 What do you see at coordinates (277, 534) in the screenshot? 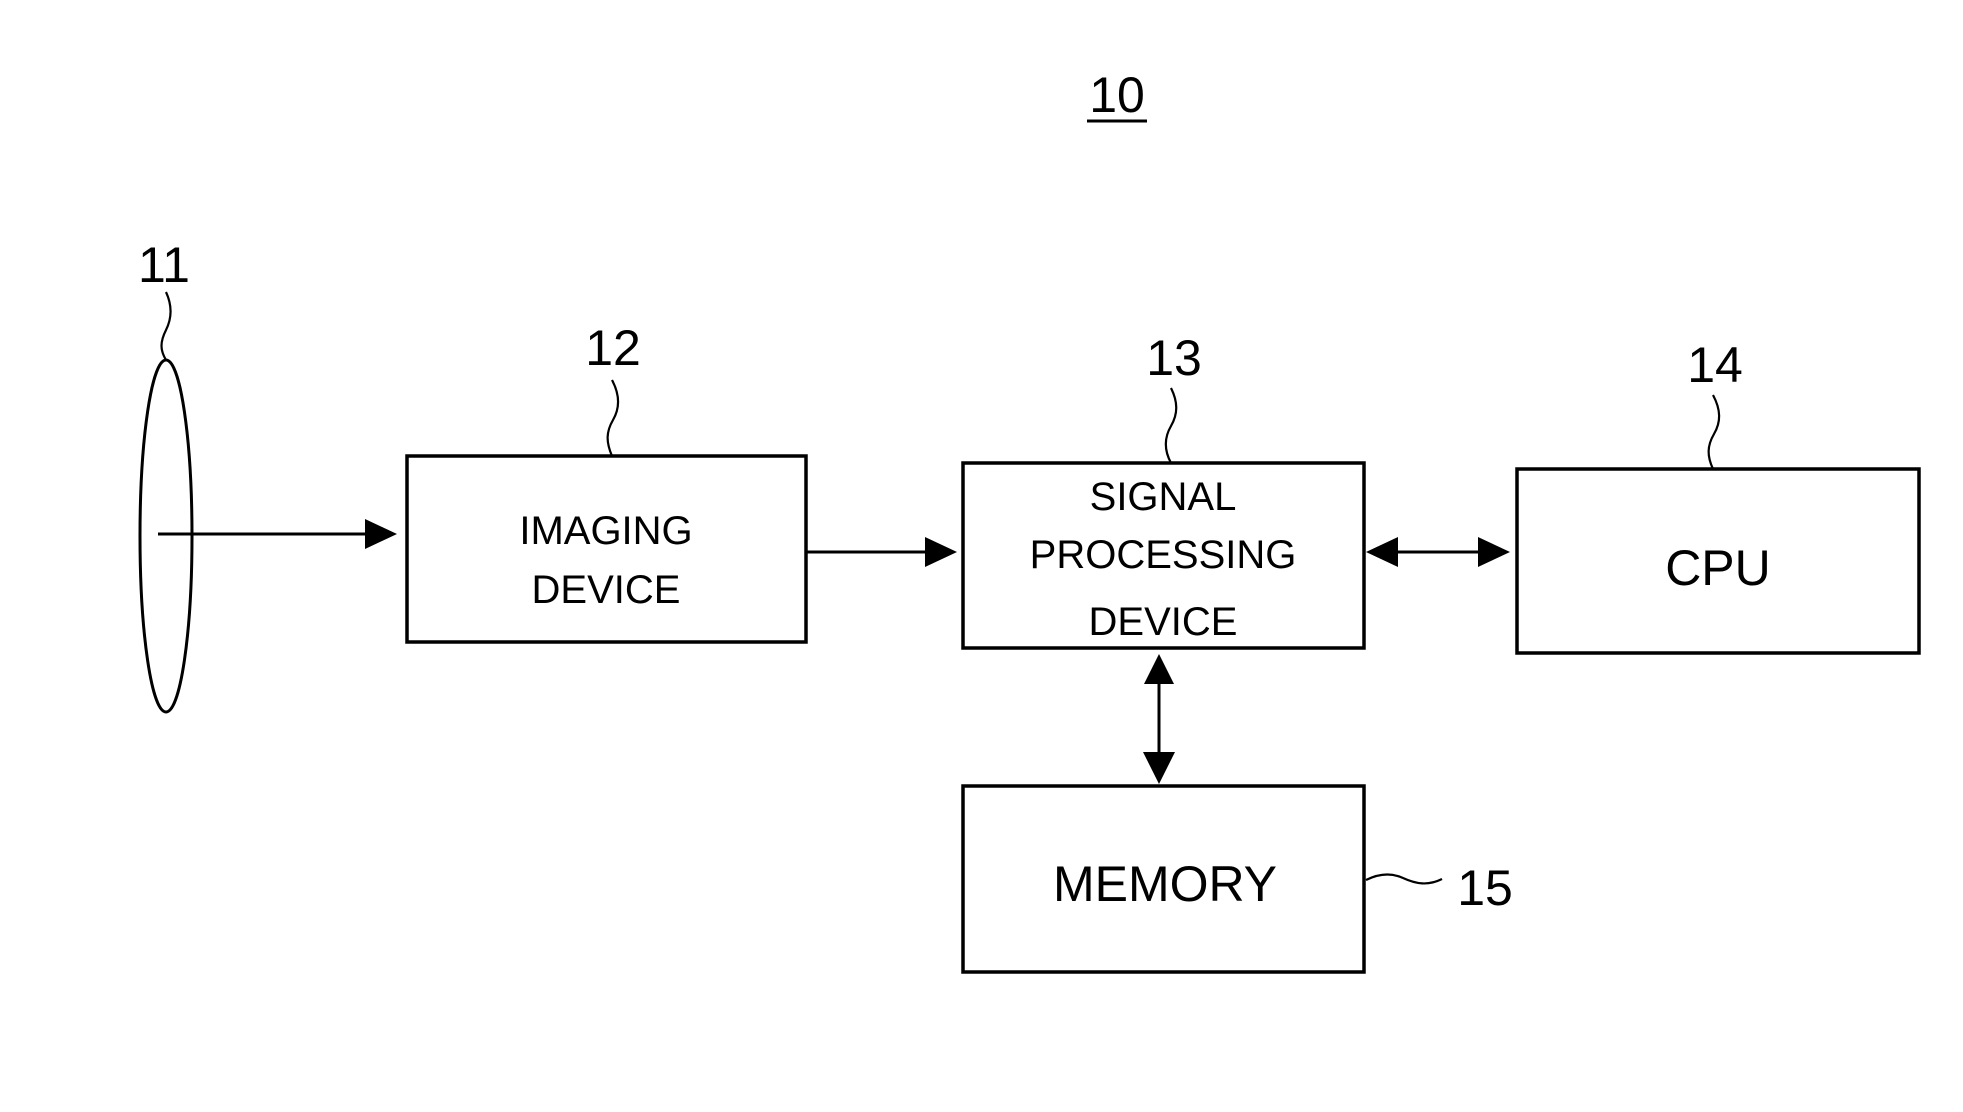
I see `arrow-lens-to-imaging` at bounding box center [277, 534].